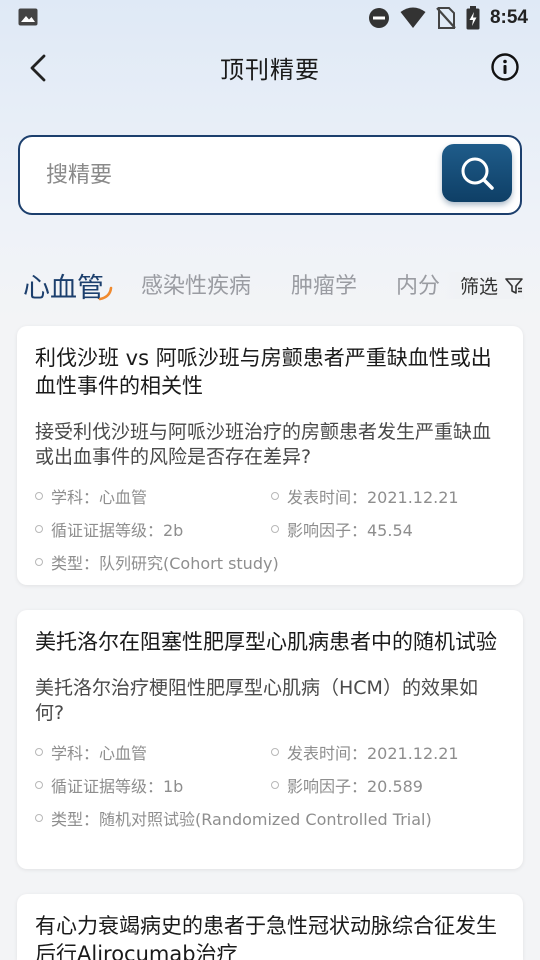 Image resolution: width=540 pixels, height=960 pixels. What do you see at coordinates (270, 18) in the screenshot?
I see `status-bar: 8:54` at bounding box center [270, 18].